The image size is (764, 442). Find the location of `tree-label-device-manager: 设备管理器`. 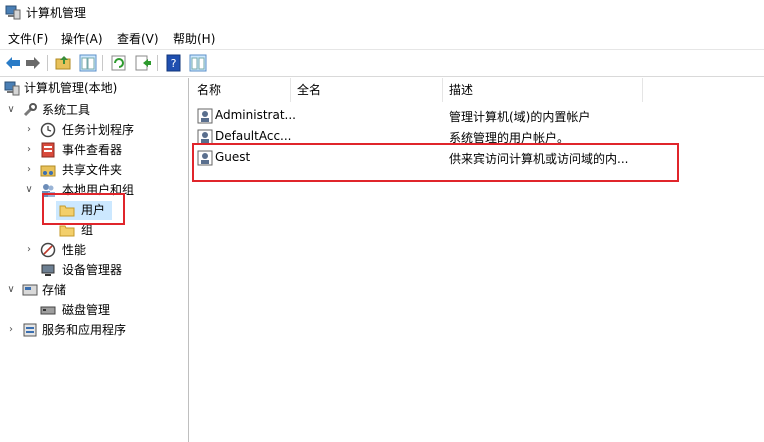

tree-label-device-manager: 设备管理器 is located at coordinates (92, 270).